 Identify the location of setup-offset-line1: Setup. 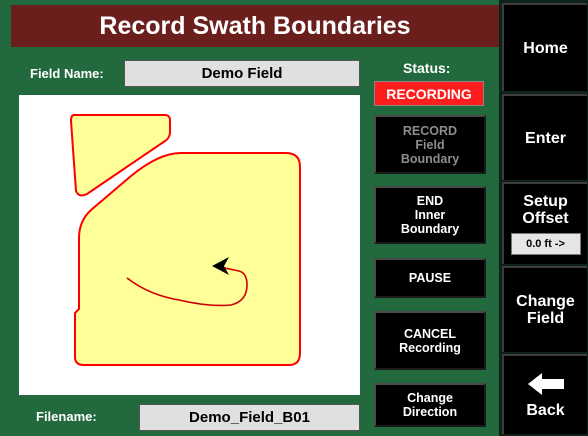
(545, 201).